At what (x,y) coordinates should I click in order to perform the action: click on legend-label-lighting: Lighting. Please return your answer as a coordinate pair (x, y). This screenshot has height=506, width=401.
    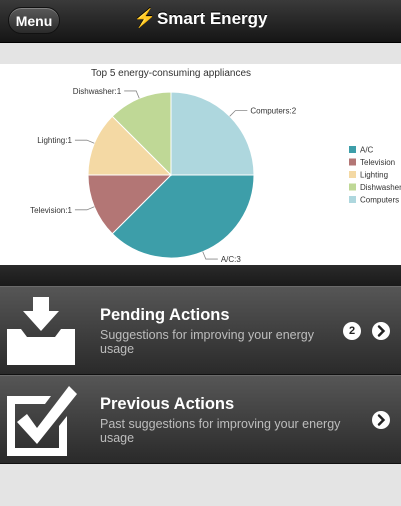
    Looking at the image, I should click on (374, 175).